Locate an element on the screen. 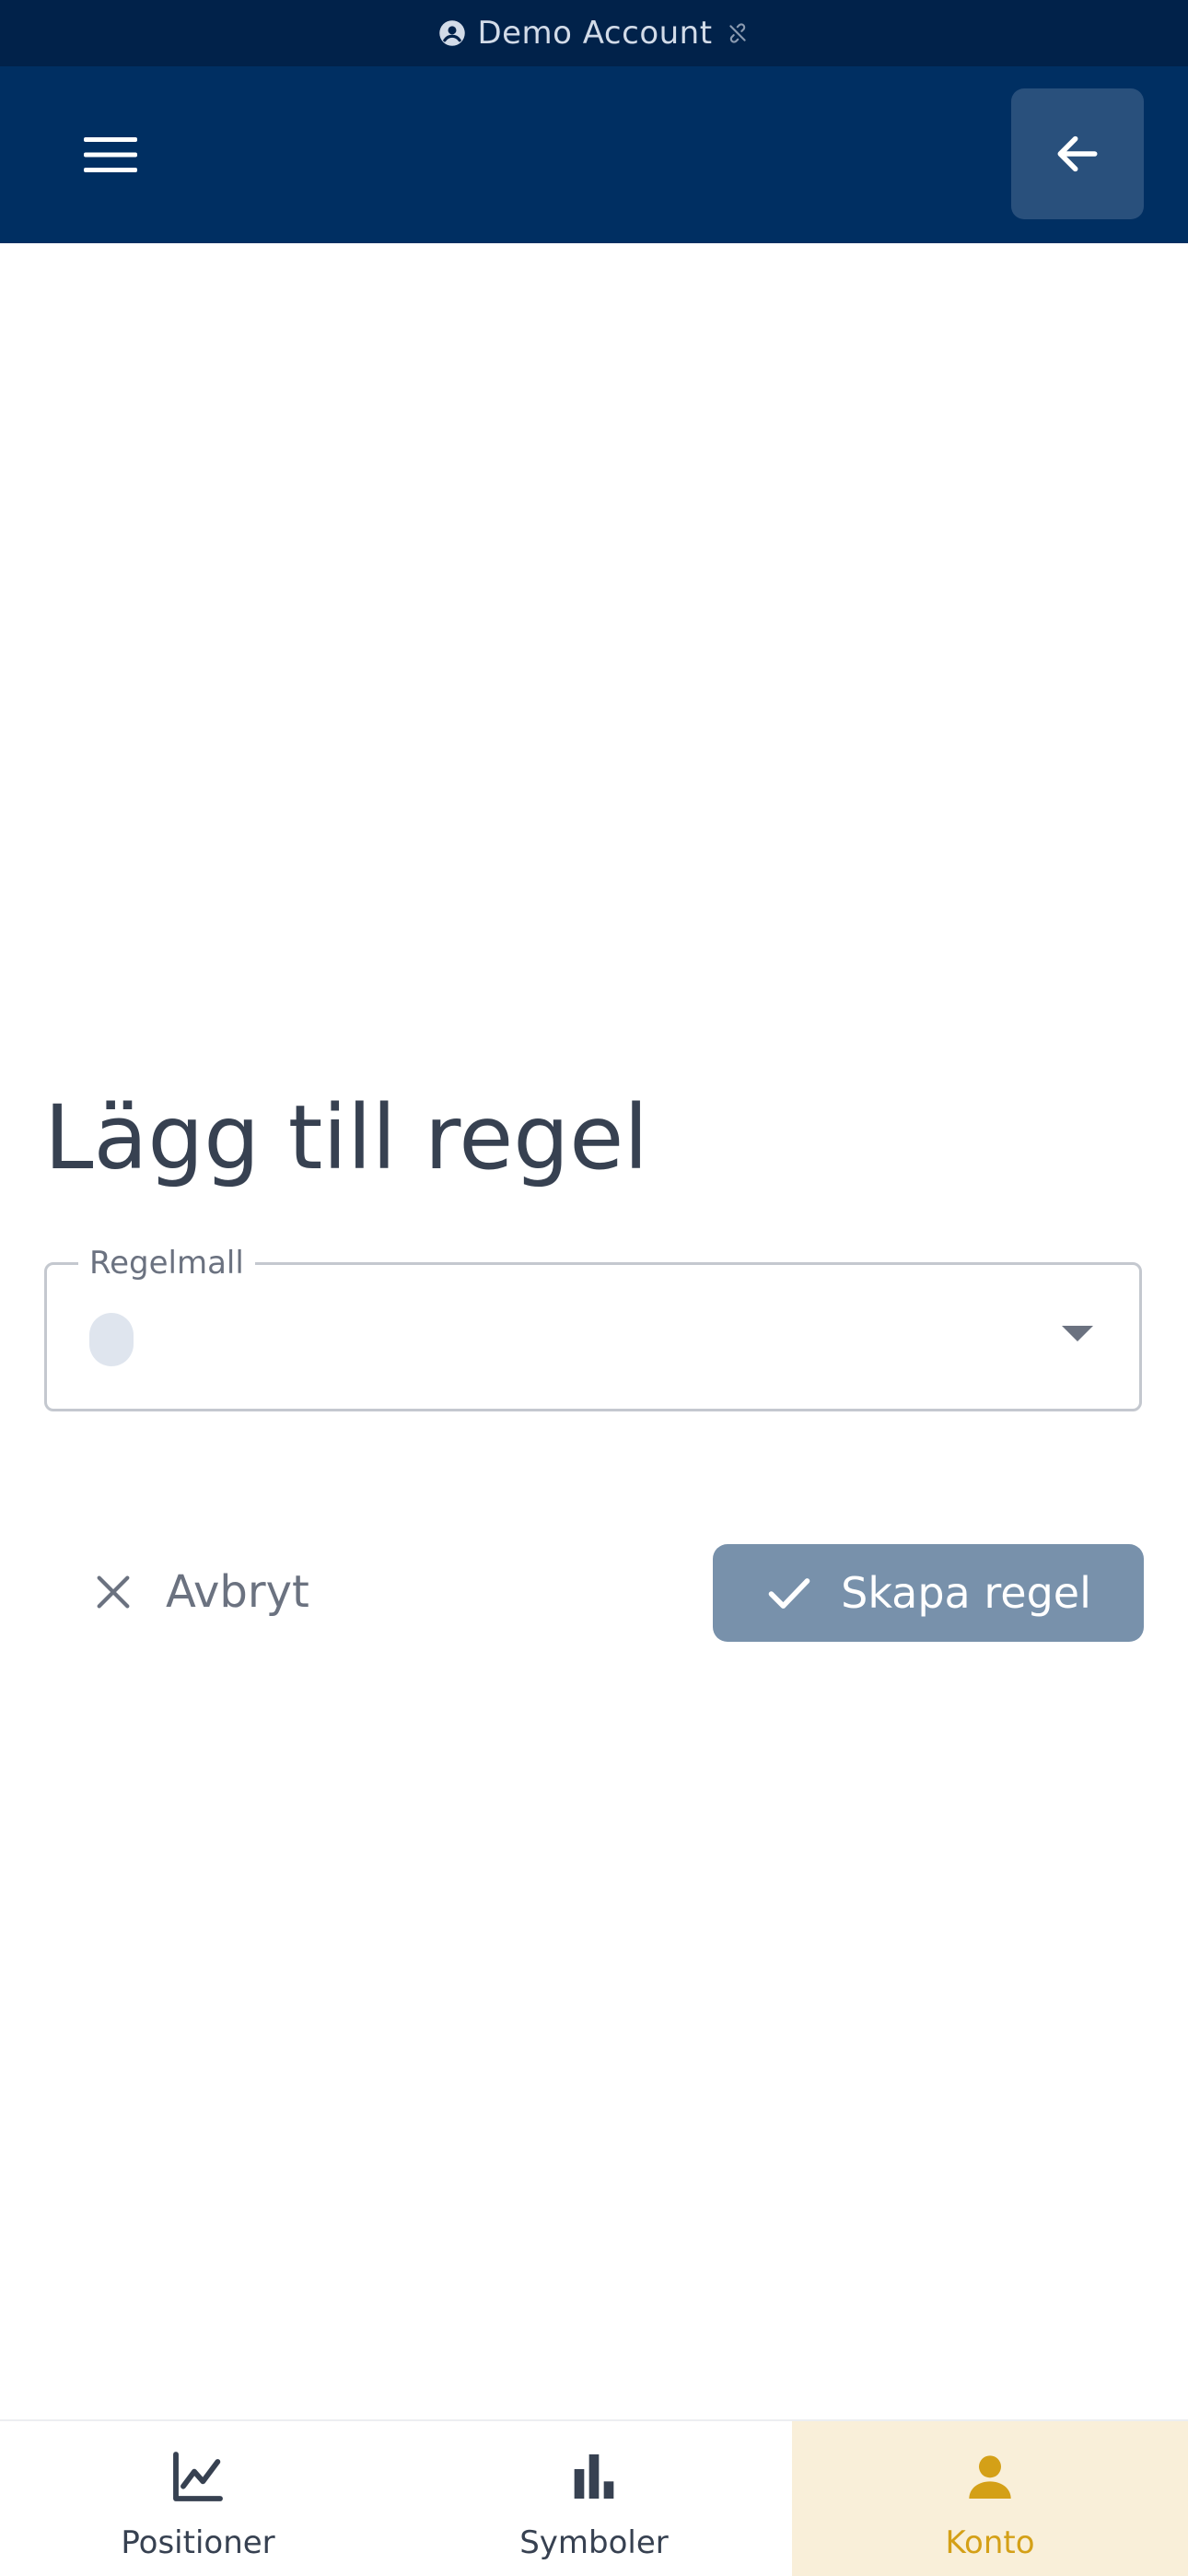  person-icon is located at coordinates (990, 2477).